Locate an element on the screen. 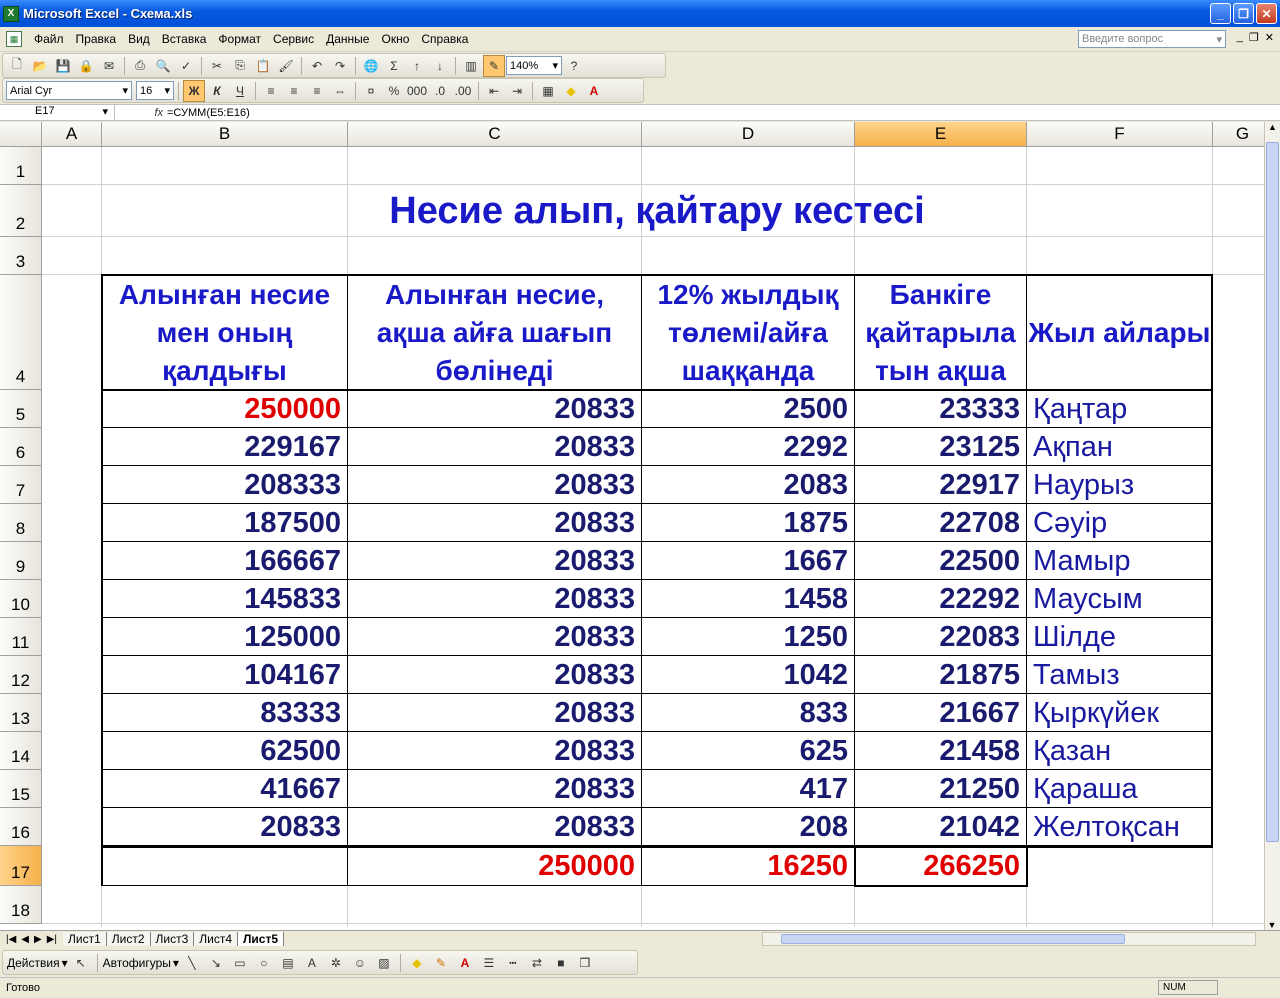 This screenshot has height=998, width=1280. document-icon: ▦ is located at coordinates (14, 39).